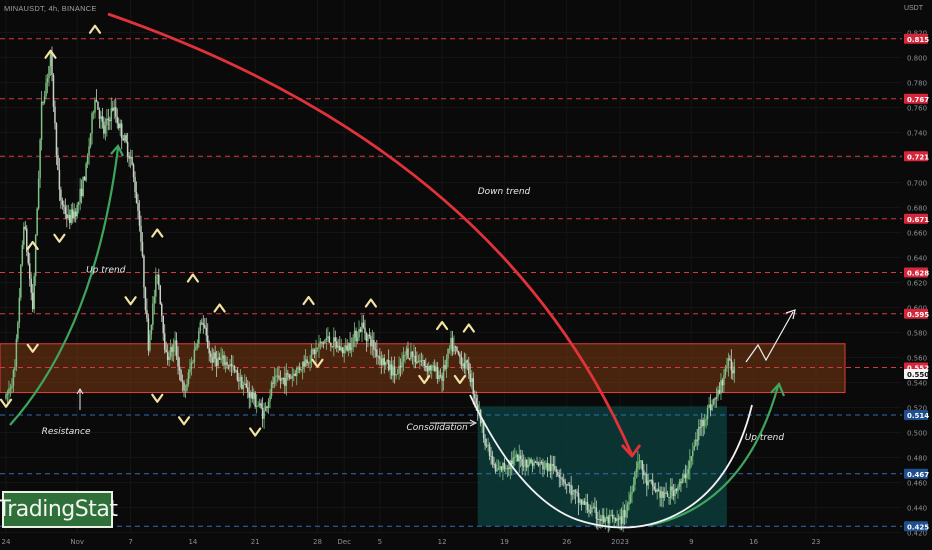 The image size is (932, 550). What do you see at coordinates (918, 100) in the screenshot?
I see `price-level-badge-text: 0.767` at bounding box center [918, 100].